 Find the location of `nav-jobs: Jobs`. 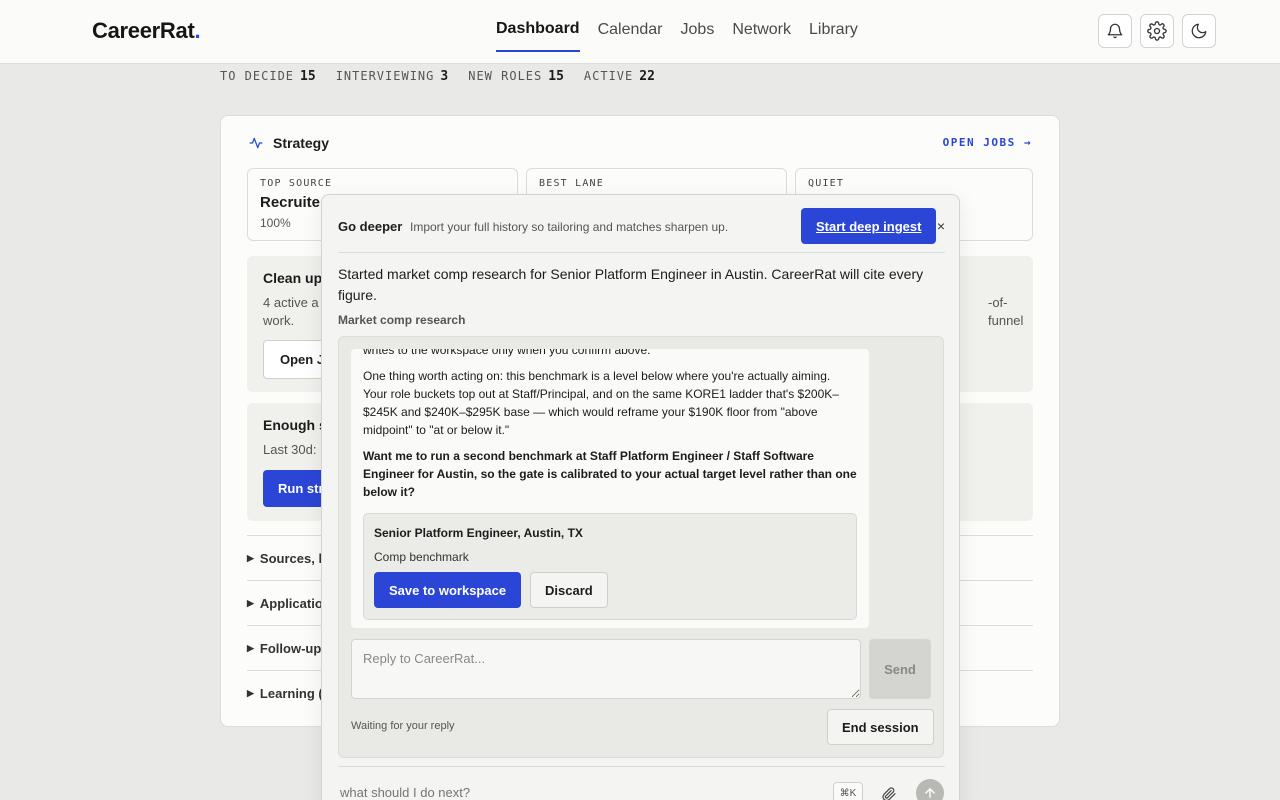

nav-jobs: Jobs is located at coordinates (698, 26).